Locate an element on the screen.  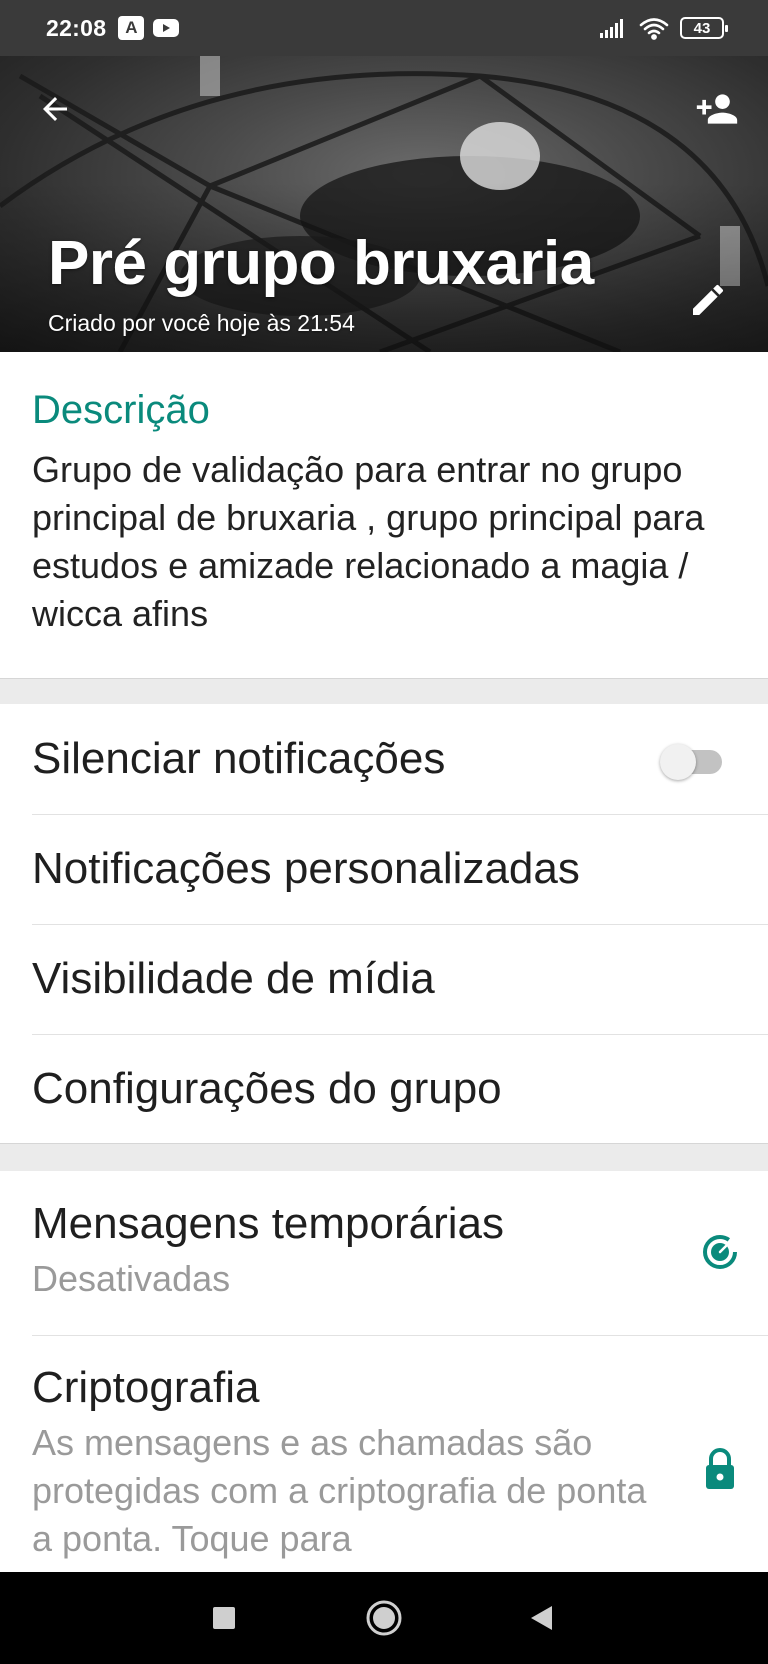
edit-group-name-button is located at coordinates (708, 300).